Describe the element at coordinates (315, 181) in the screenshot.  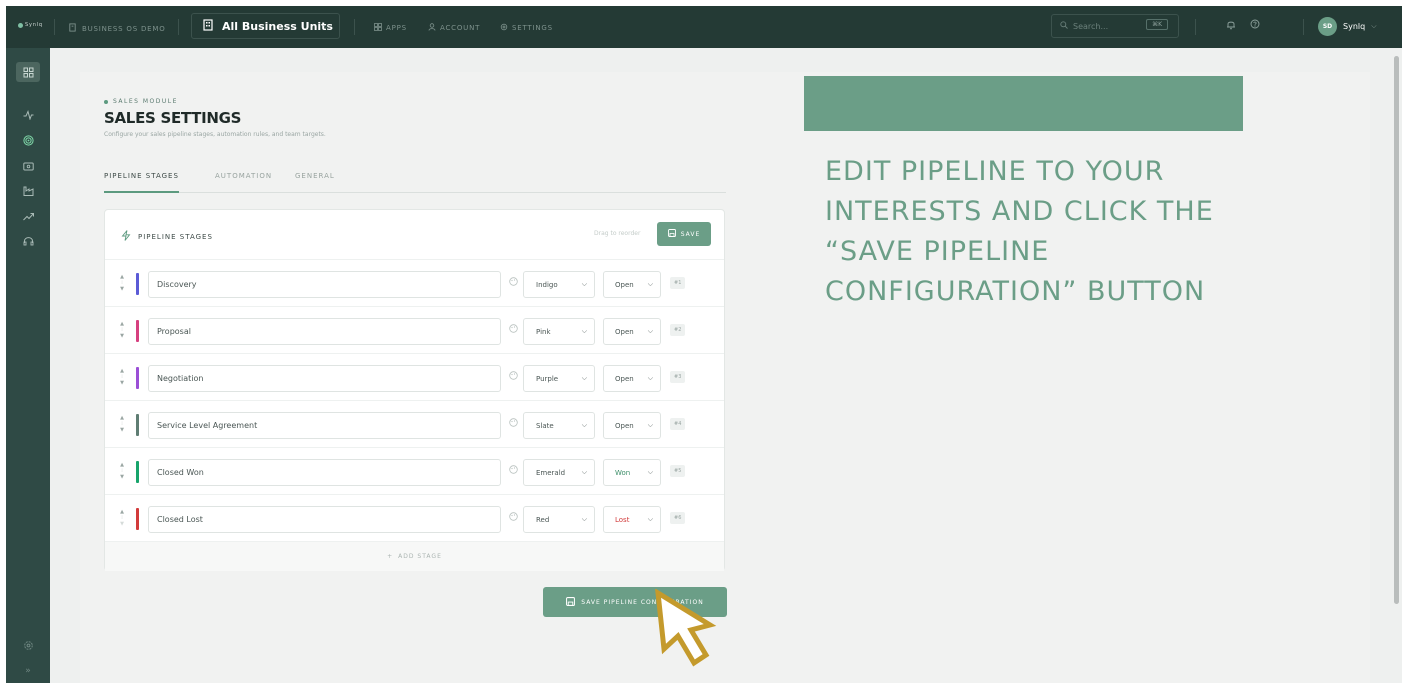
I see `tab-general: GENERAL` at that location.